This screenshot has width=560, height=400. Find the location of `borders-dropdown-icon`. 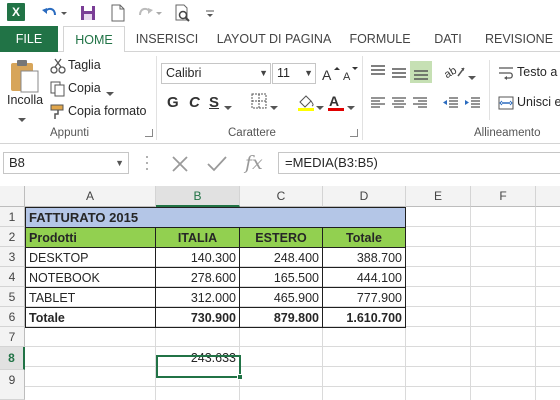

borders-dropdown-icon is located at coordinates (274, 107).